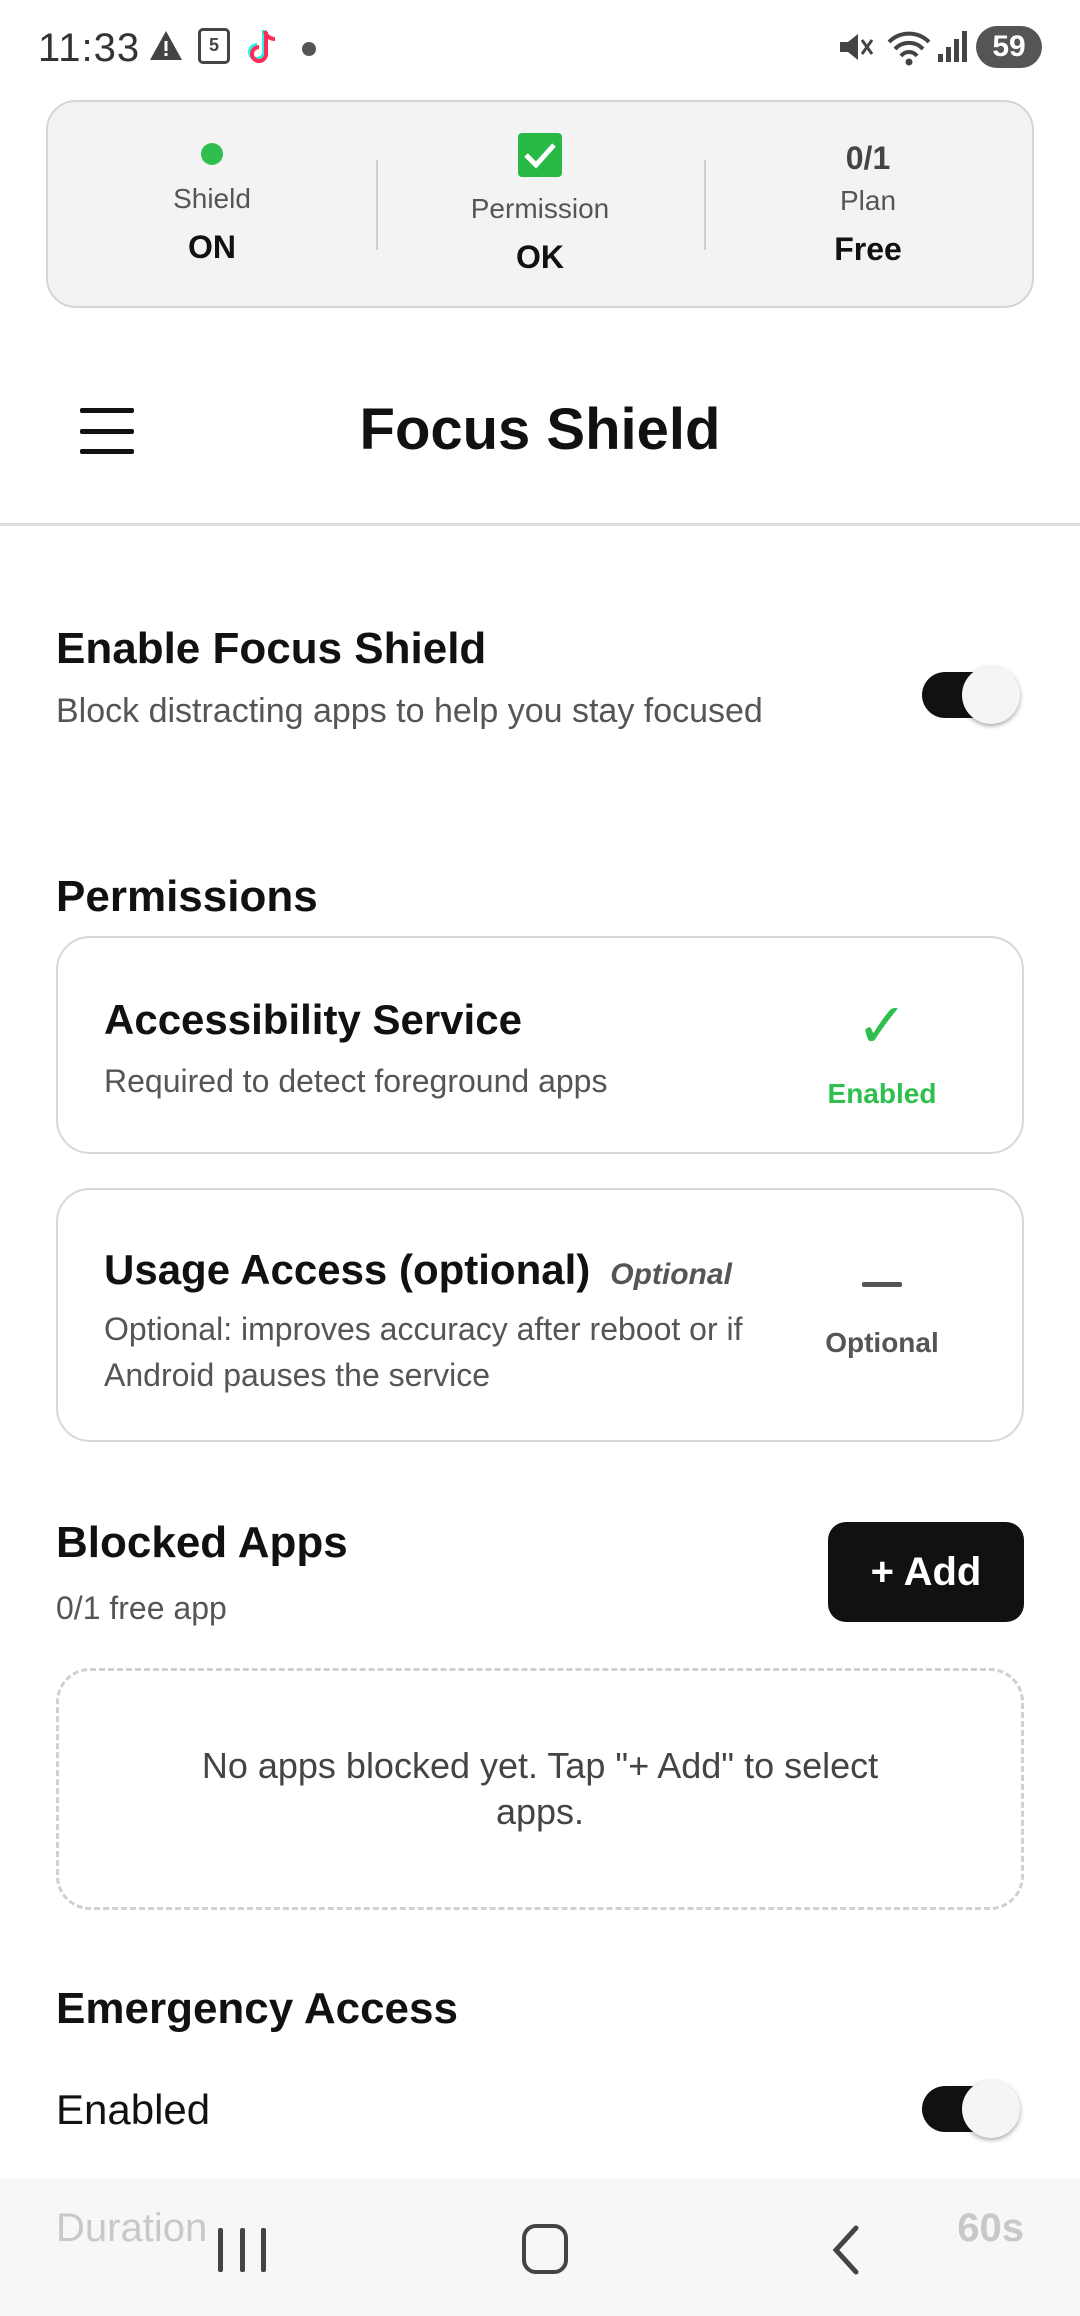 This screenshot has height=2316, width=1080. Describe the element at coordinates (212, 198) in the screenshot. I see `stat-shield-label: Shield` at that location.